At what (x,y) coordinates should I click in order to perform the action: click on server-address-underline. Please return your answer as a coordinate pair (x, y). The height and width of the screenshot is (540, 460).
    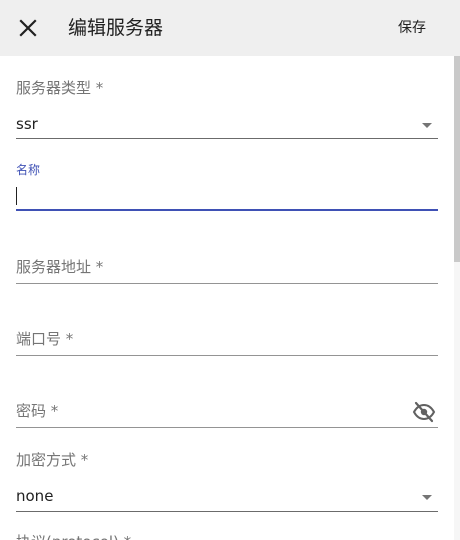
    Looking at the image, I should click on (227, 283).